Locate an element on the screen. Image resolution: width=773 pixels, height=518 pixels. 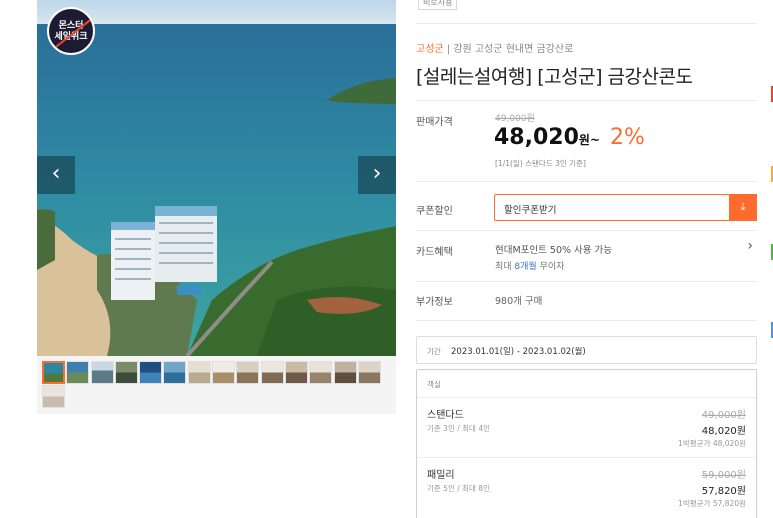
product-title: [설레는설여행] [고성군] 금강산콘도 is located at coordinates (554, 77).